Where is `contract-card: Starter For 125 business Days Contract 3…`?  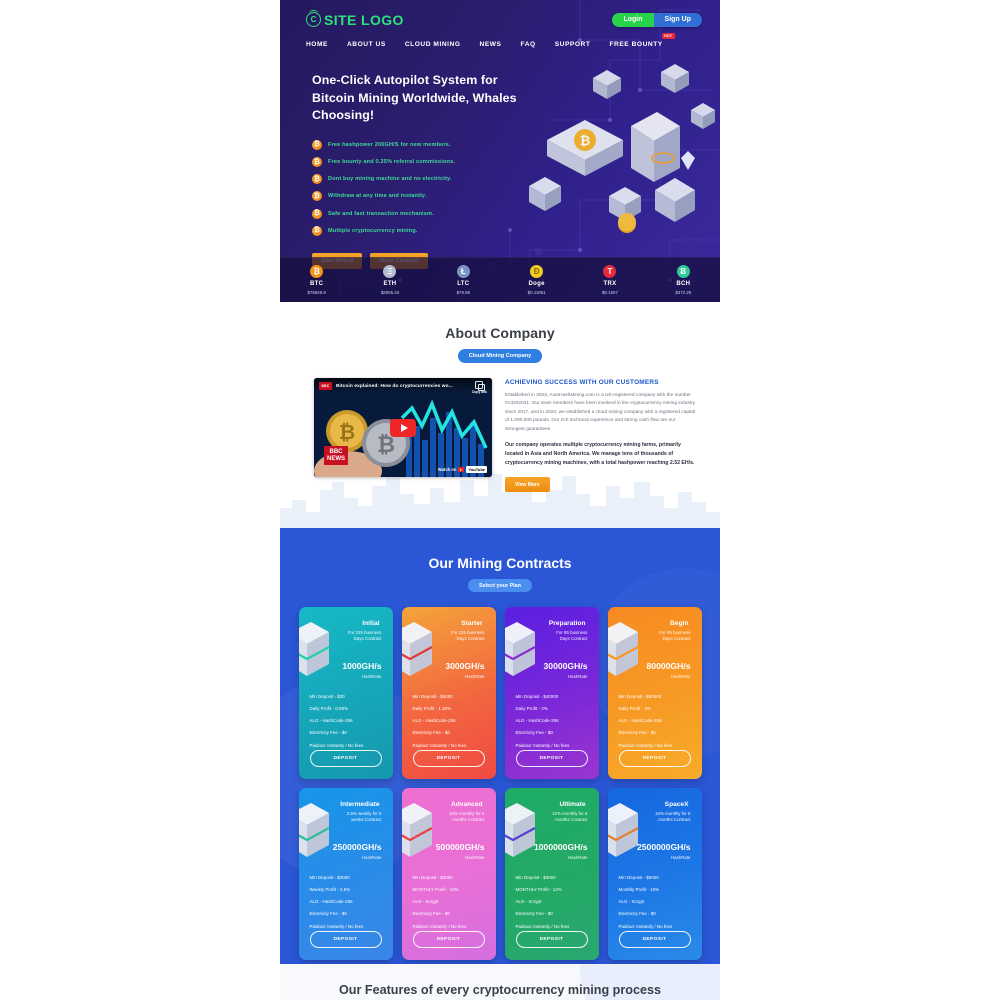
contract-card: Starter For 125 business Days Contract 3… is located at coordinates (448, 693).